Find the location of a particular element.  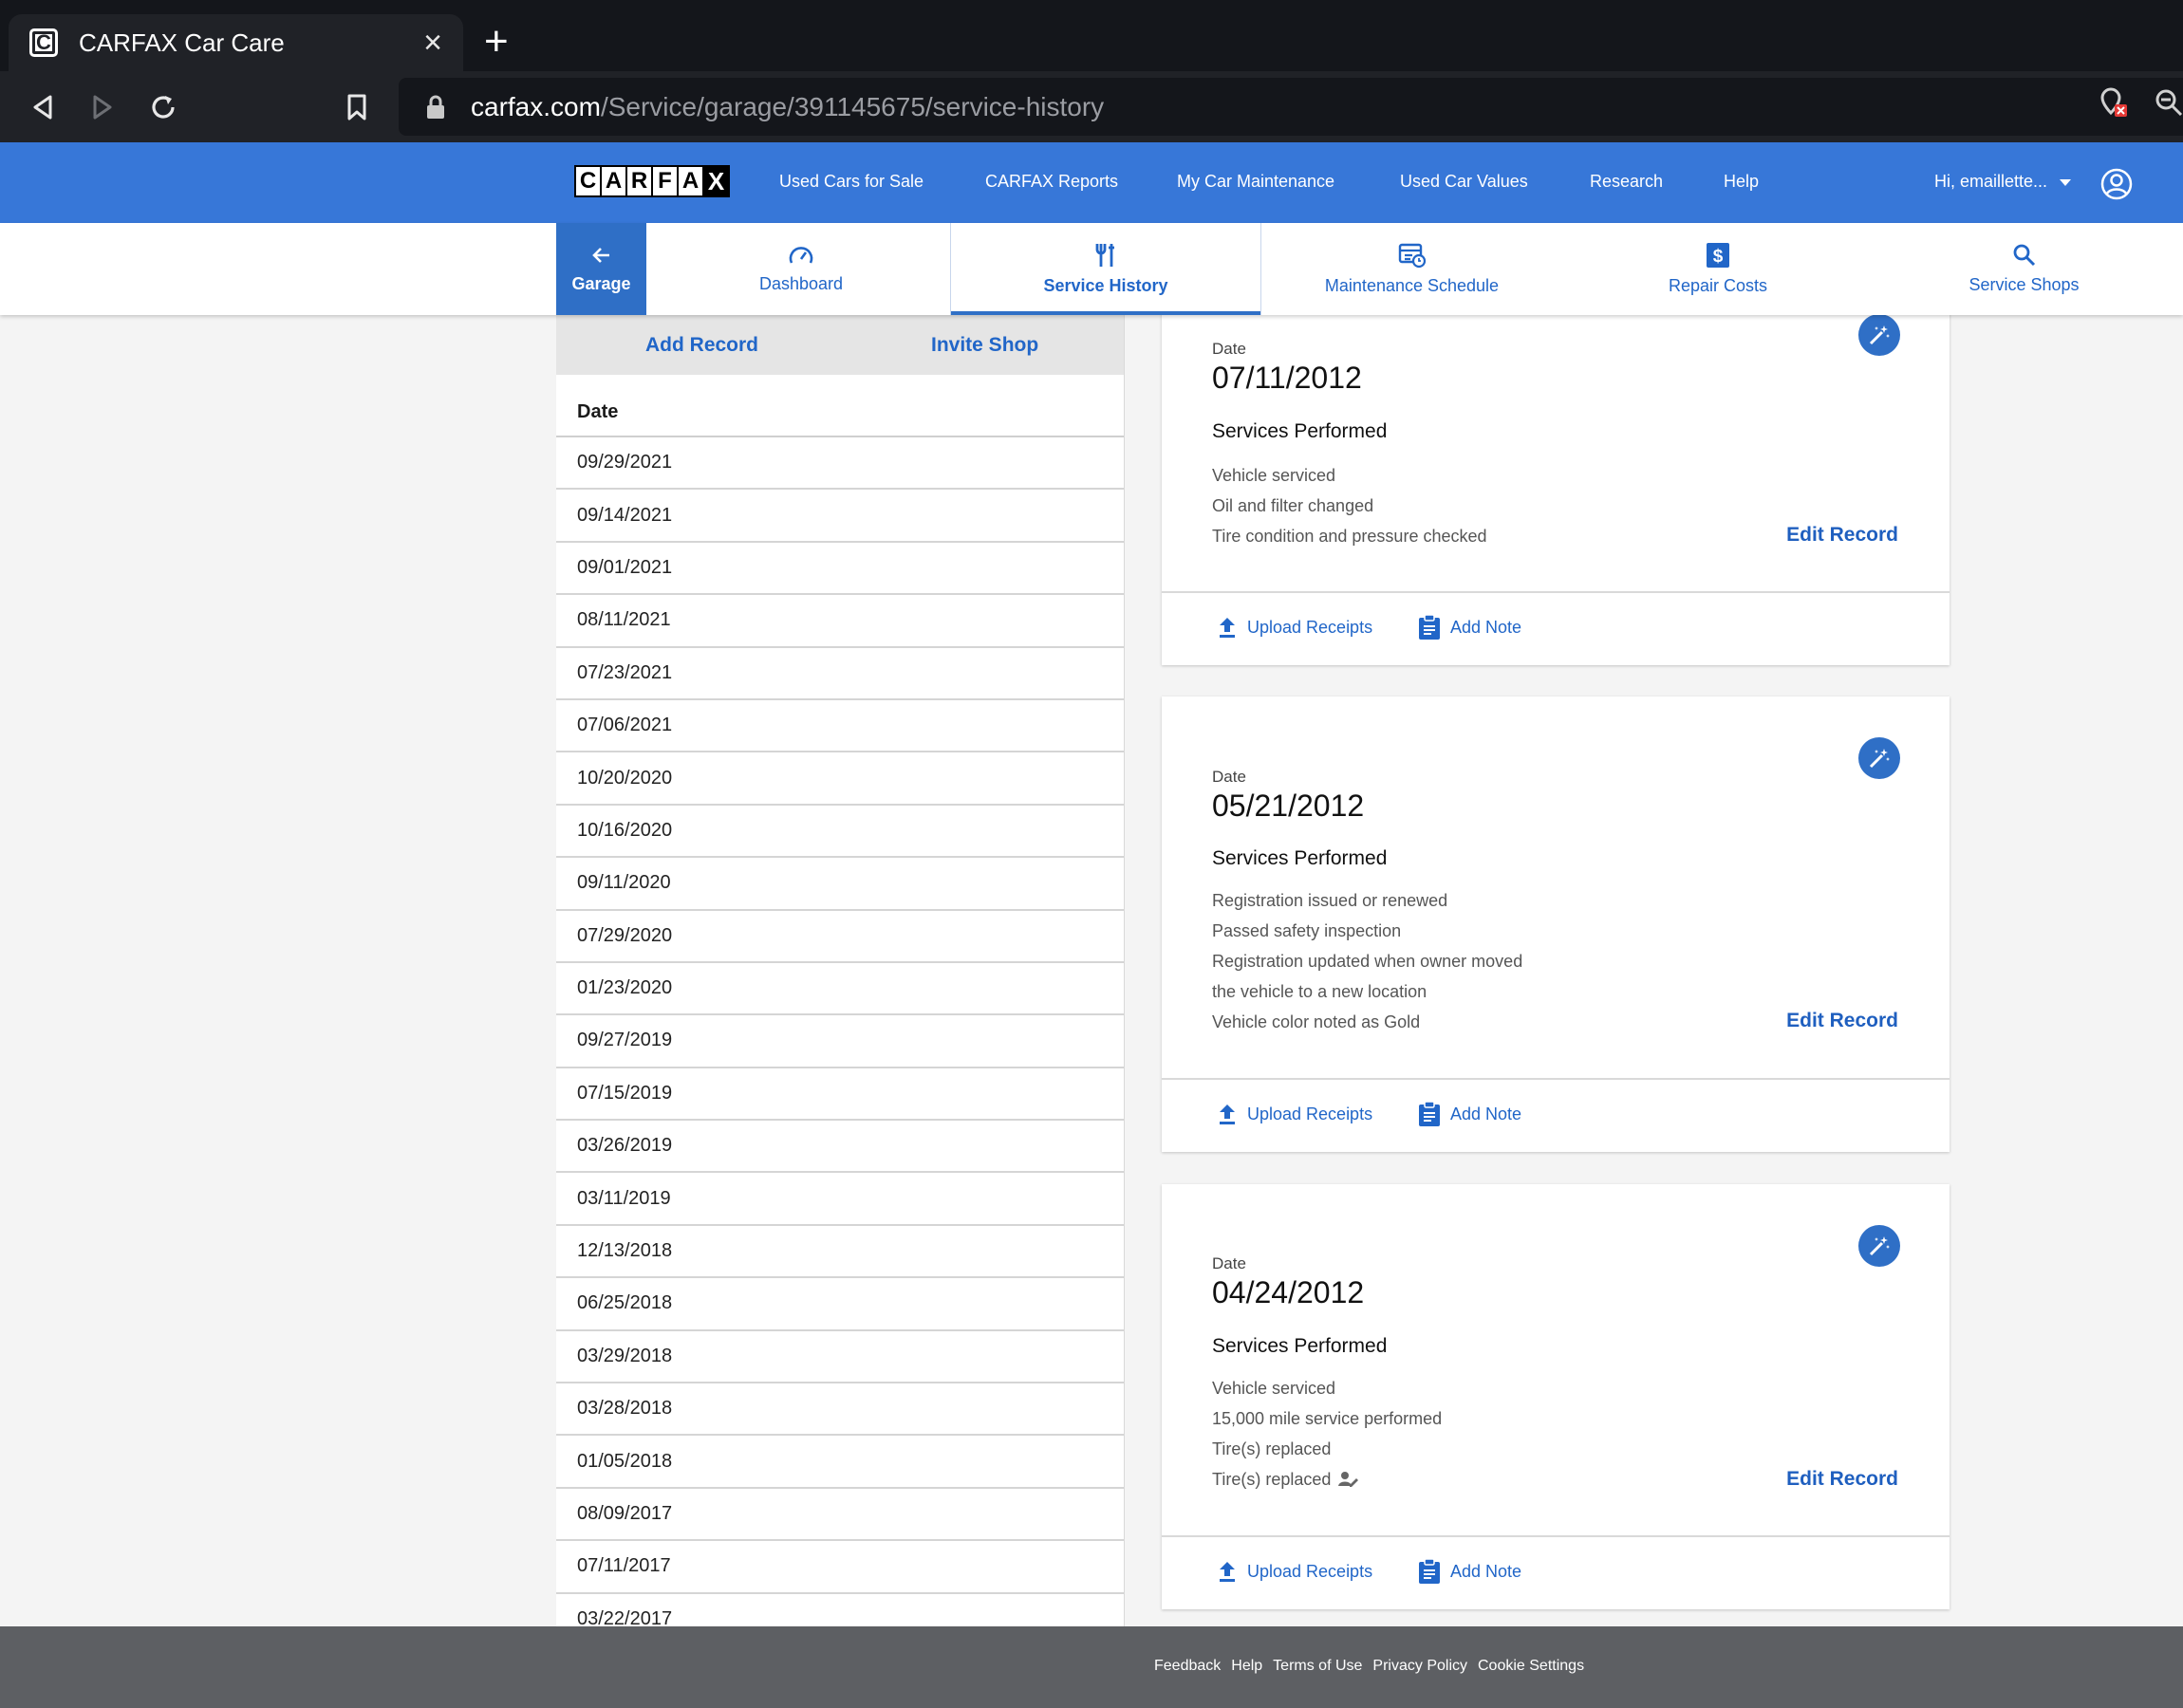

tab-label: Service History is located at coordinates (1105, 285).